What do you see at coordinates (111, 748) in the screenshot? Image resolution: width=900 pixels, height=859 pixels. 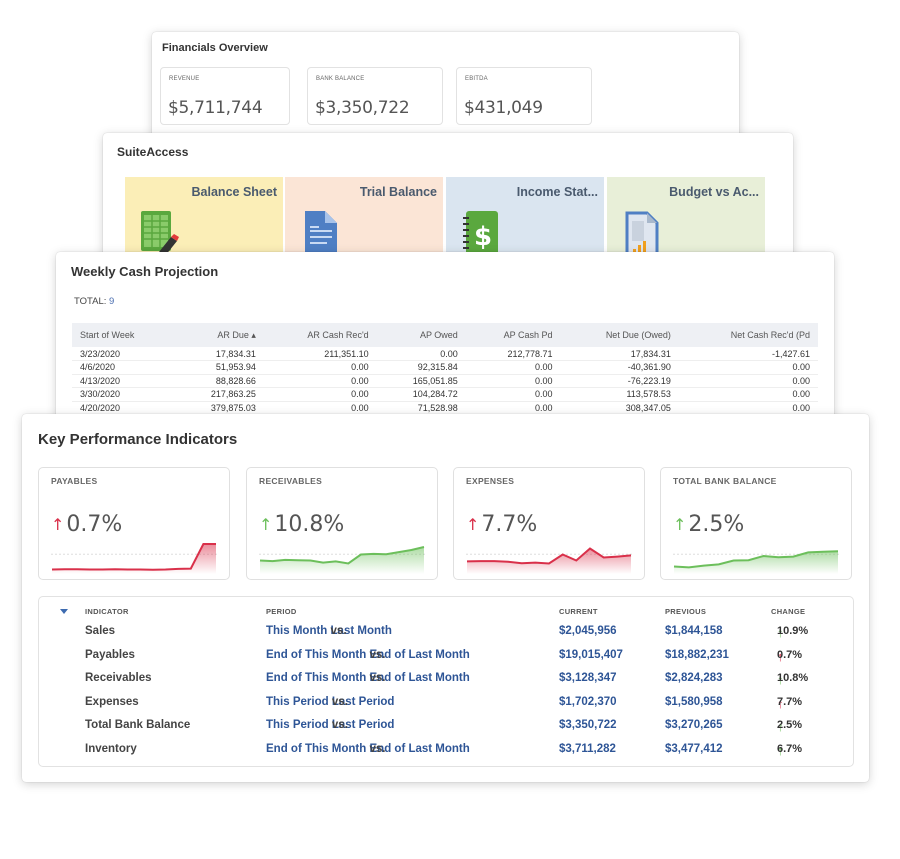 I see `indicator-name: Inventory` at bounding box center [111, 748].